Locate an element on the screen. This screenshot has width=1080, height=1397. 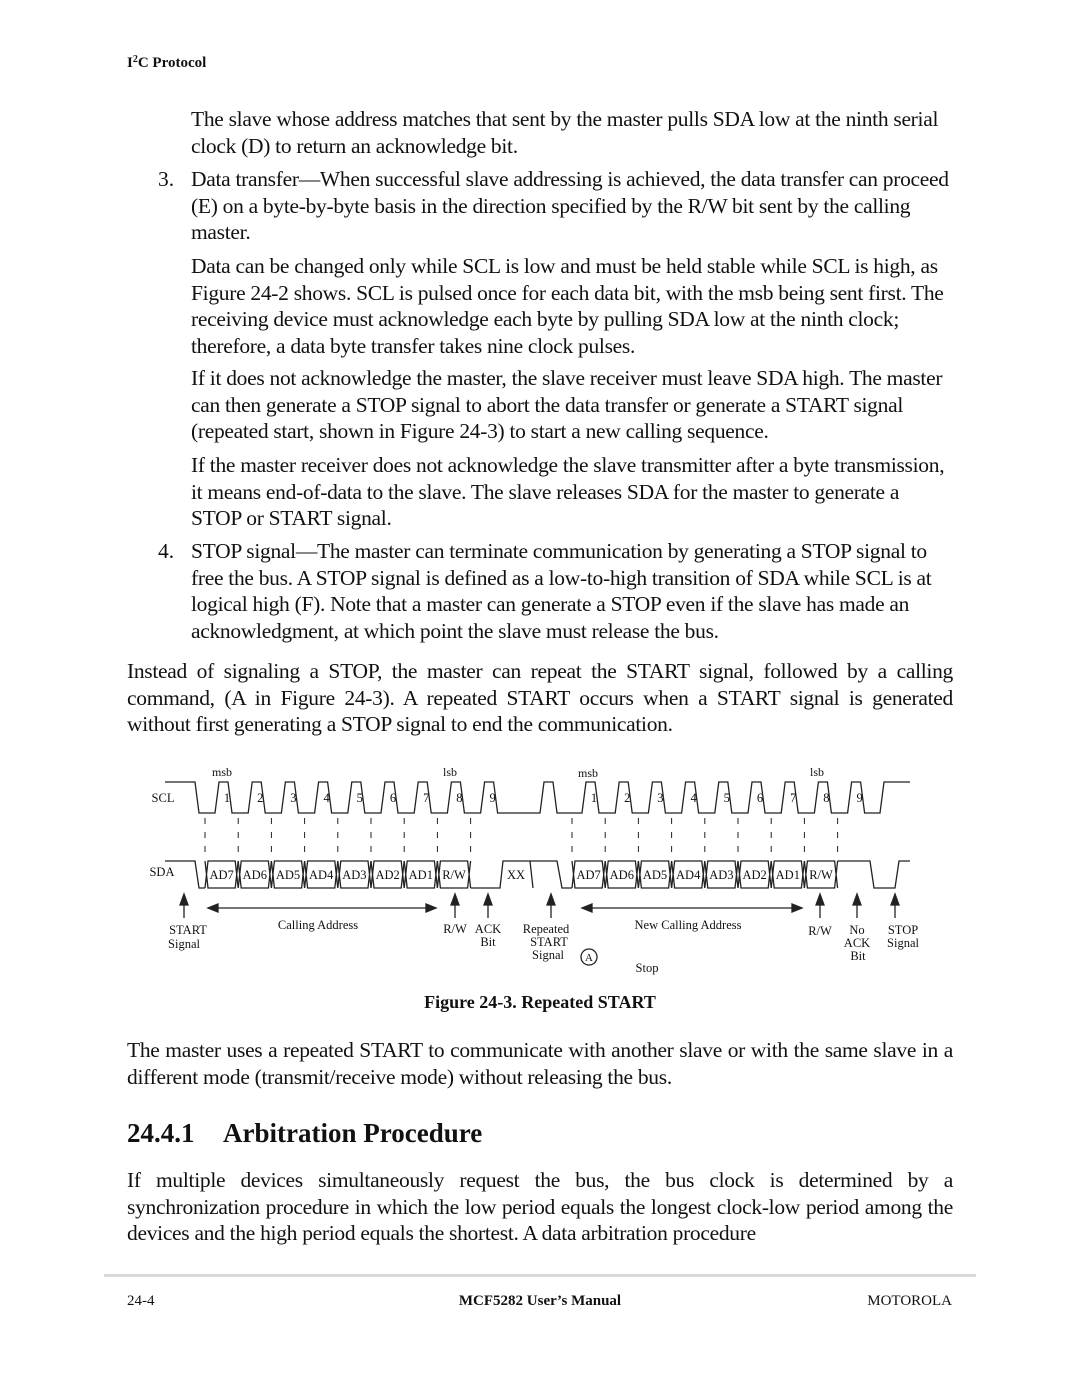
calling-address-label: Calling Address is located at coordinates (318, 925).